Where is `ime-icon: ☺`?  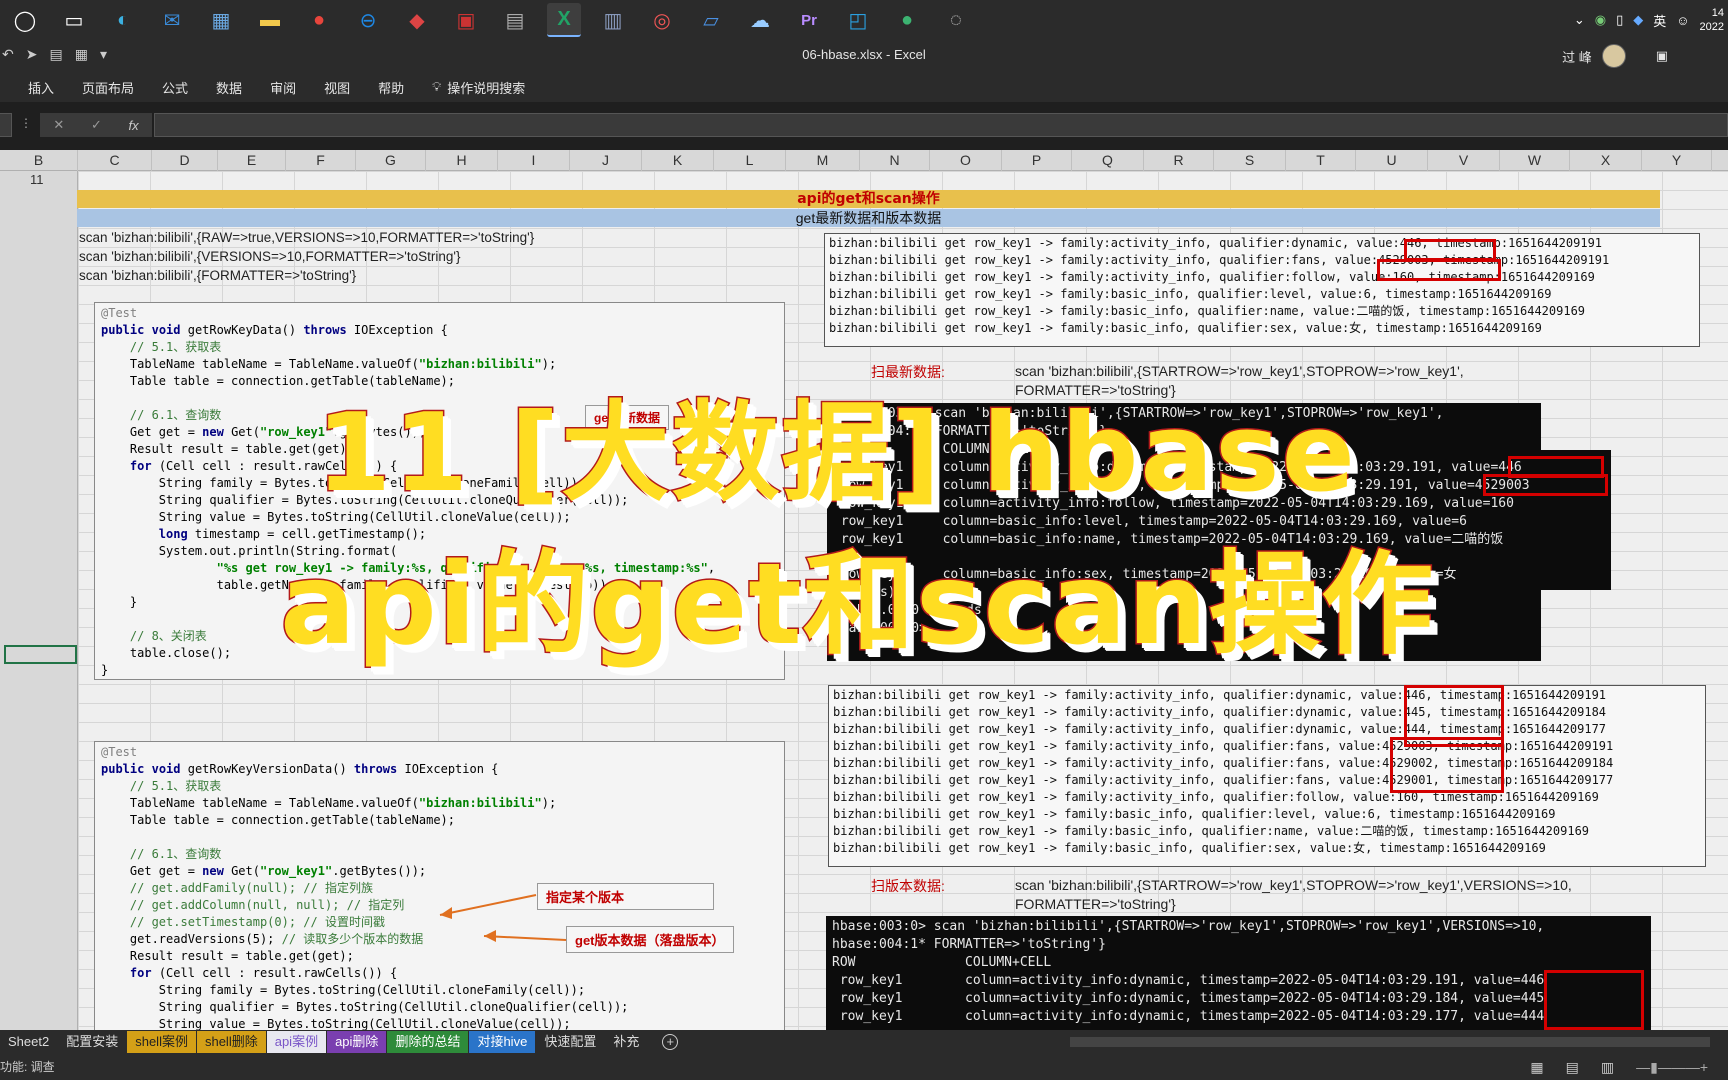
ime-icon: ☺ is located at coordinates (1682, 20).